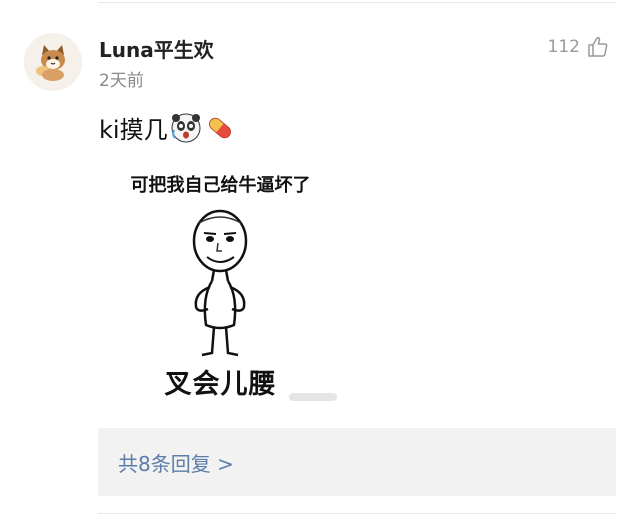  What do you see at coordinates (156, 48) in the screenshot?
I see `username: Luna平生欢` at bounding box center [156, 48].